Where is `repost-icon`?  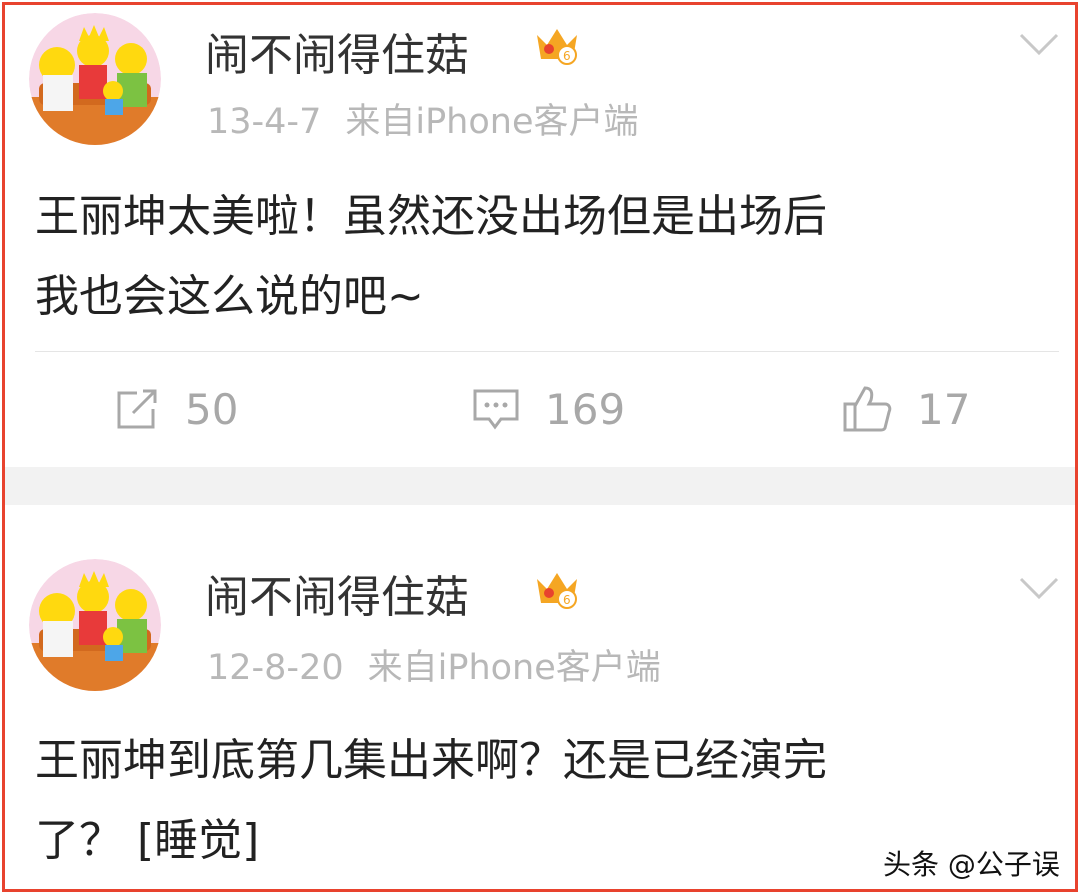
repost-icon is located at coordinates (137, 409).